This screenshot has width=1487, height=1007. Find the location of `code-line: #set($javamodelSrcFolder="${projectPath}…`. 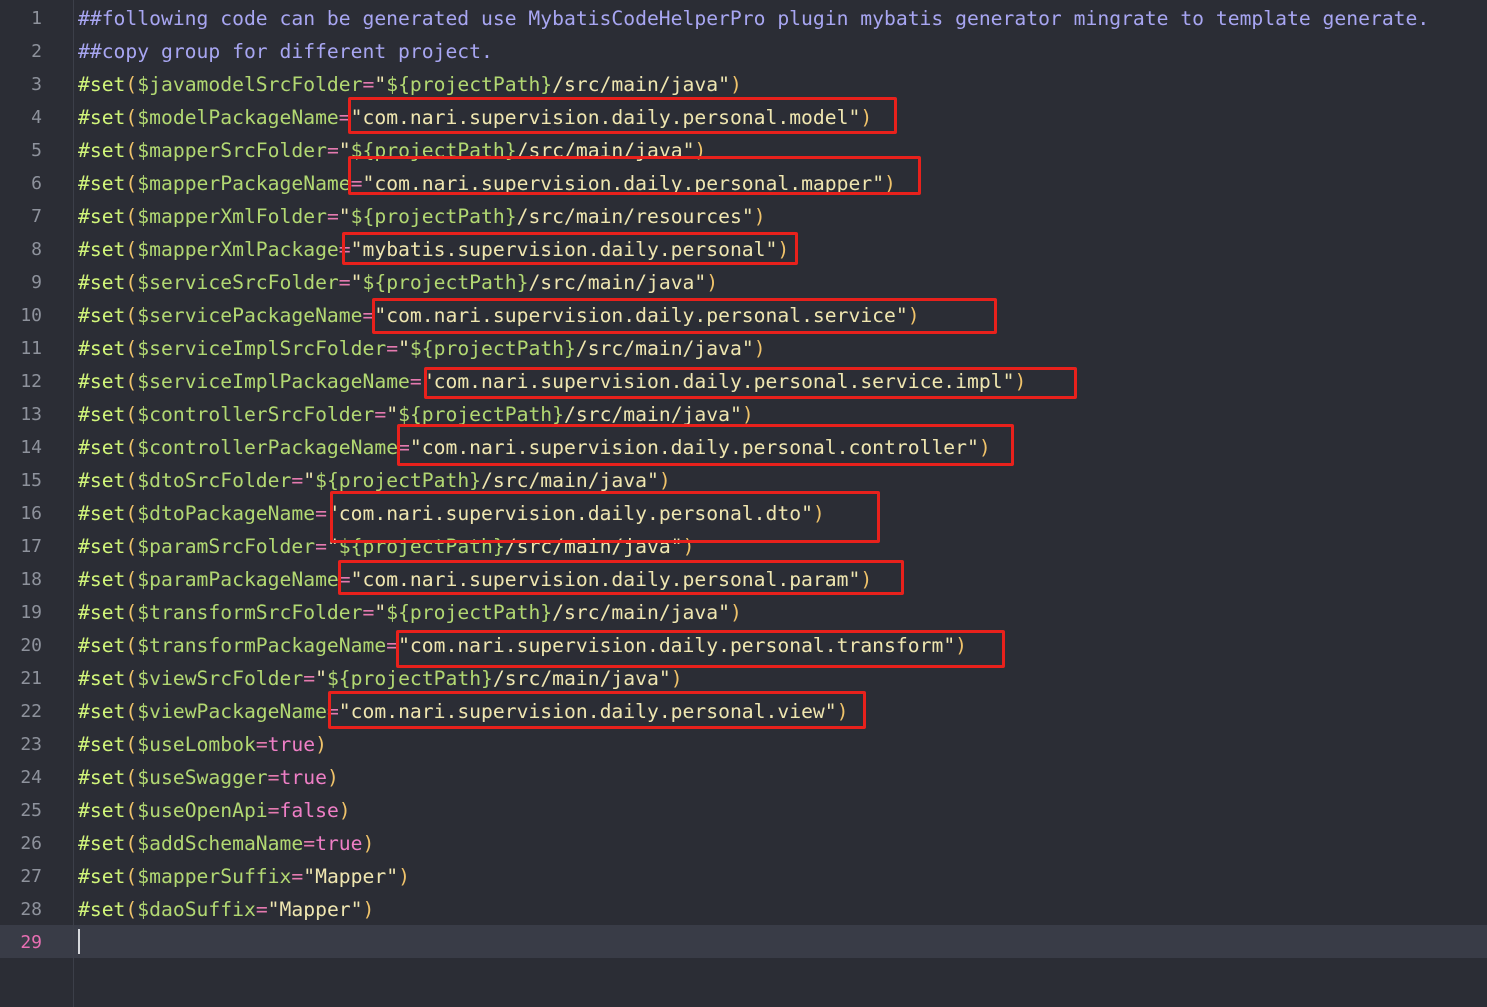

code-line: #set($javamodelSrcFolder="${projectPath}… is located at coordinates (410, 84).